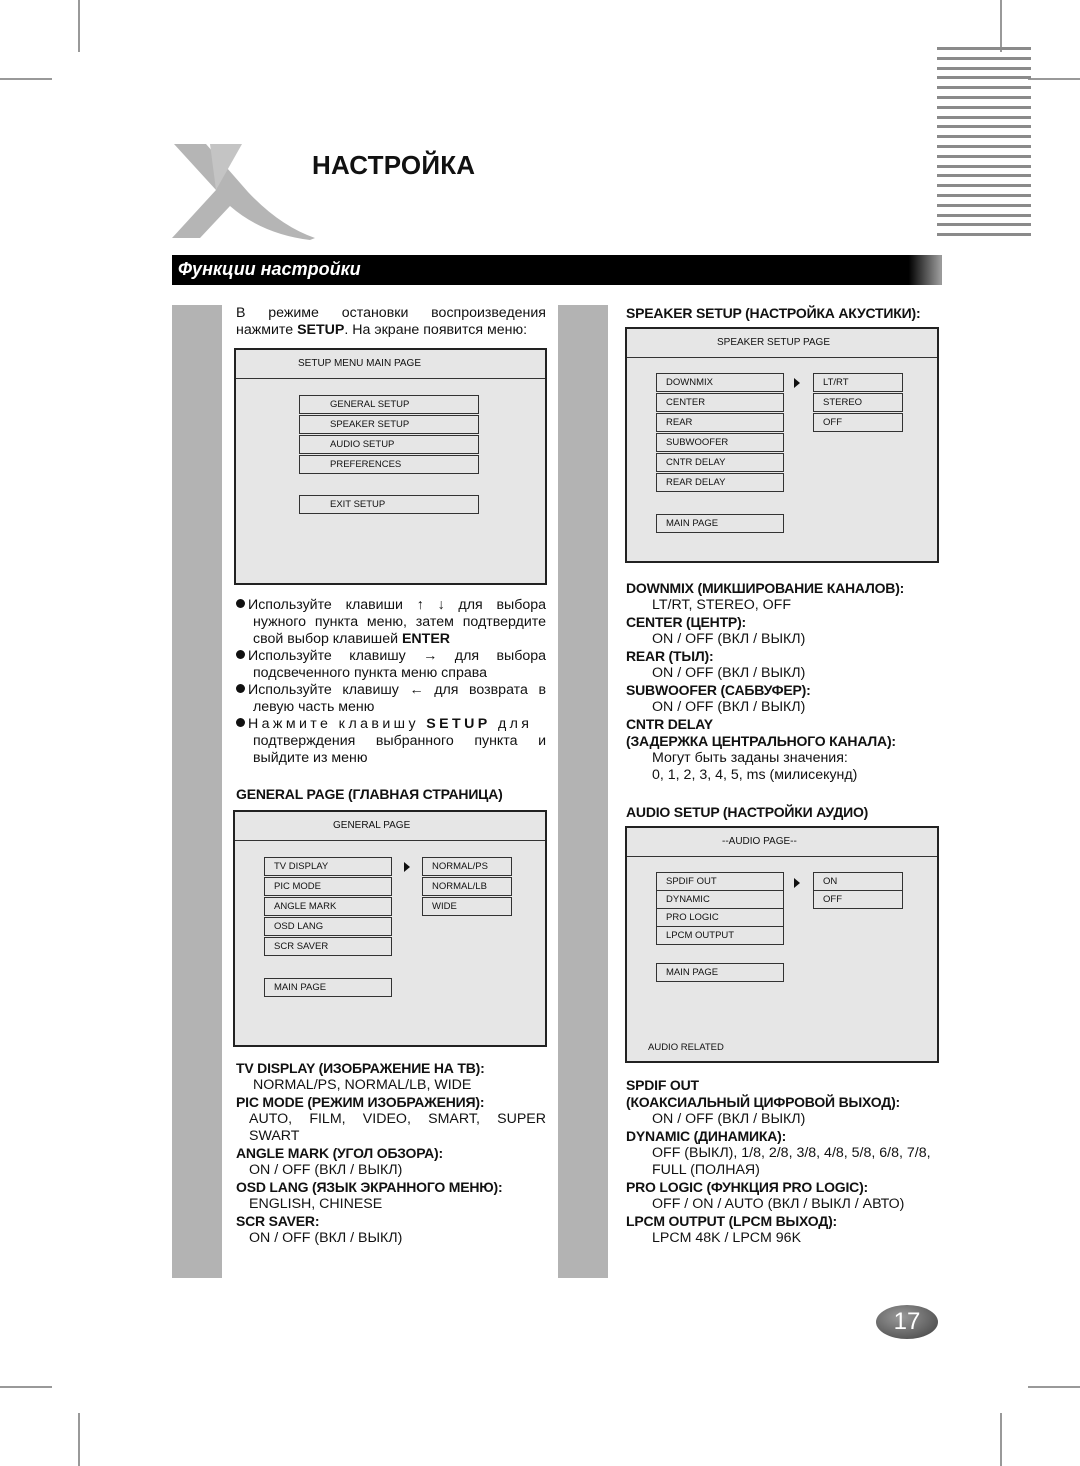 This screenshot has width=1080, height=1466. Describe the element at coordinates (399, 741) in the screenshot. I see `line: подтверждения выбранного пункта и` at that location.